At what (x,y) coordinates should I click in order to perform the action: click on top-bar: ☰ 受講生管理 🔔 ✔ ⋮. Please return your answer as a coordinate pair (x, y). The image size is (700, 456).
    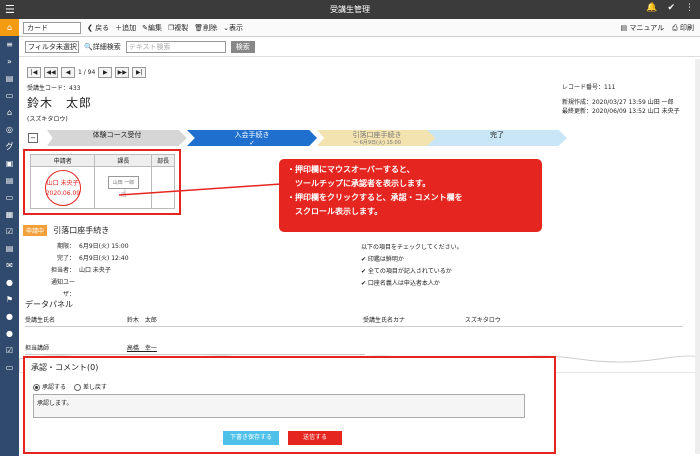
    Looking at the image, I should click on (350, 9).